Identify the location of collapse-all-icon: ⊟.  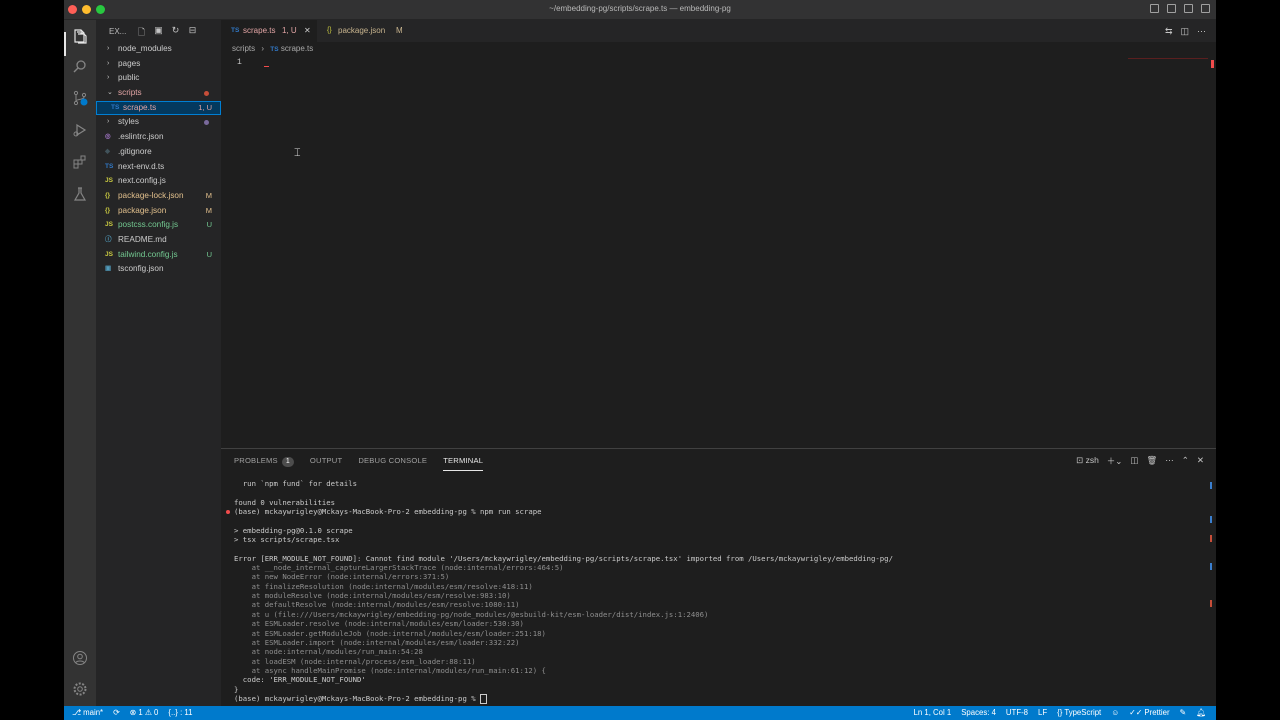
(192, 33).